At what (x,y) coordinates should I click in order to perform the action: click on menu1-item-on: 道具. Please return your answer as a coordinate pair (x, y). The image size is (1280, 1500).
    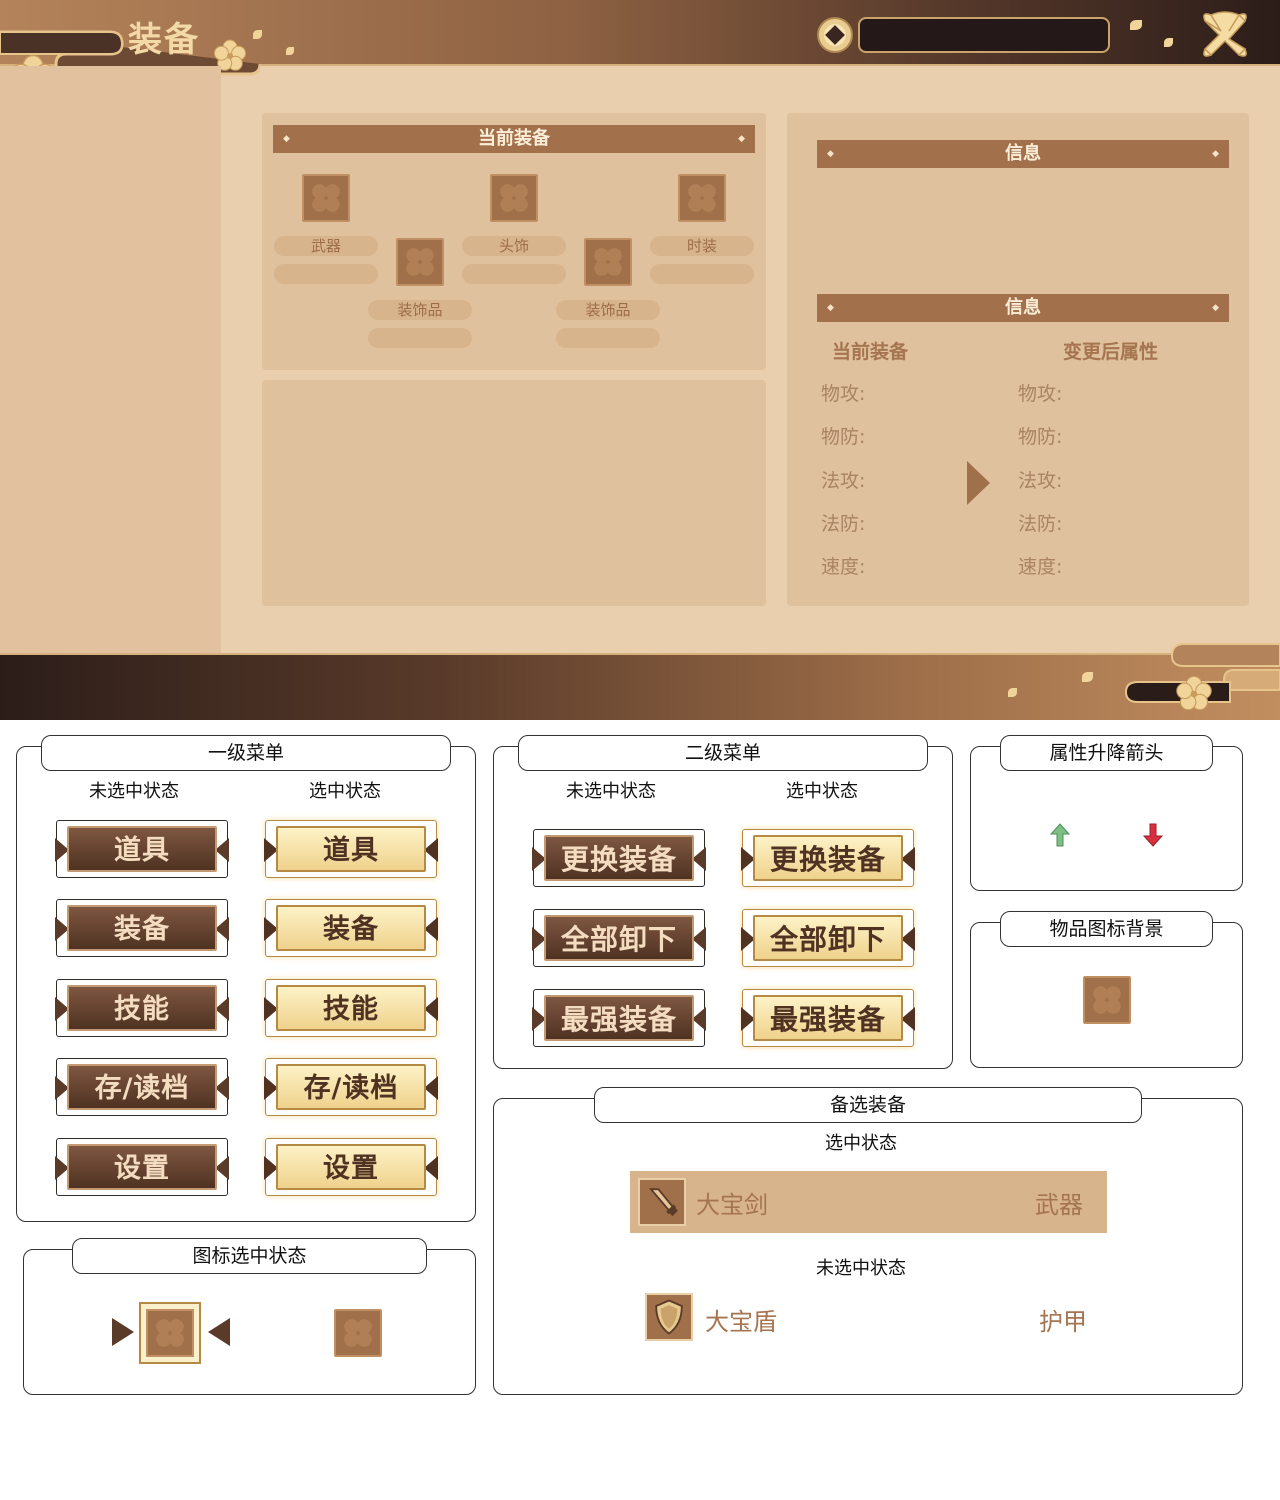
    Looking at the image, I should click on (351, 849).